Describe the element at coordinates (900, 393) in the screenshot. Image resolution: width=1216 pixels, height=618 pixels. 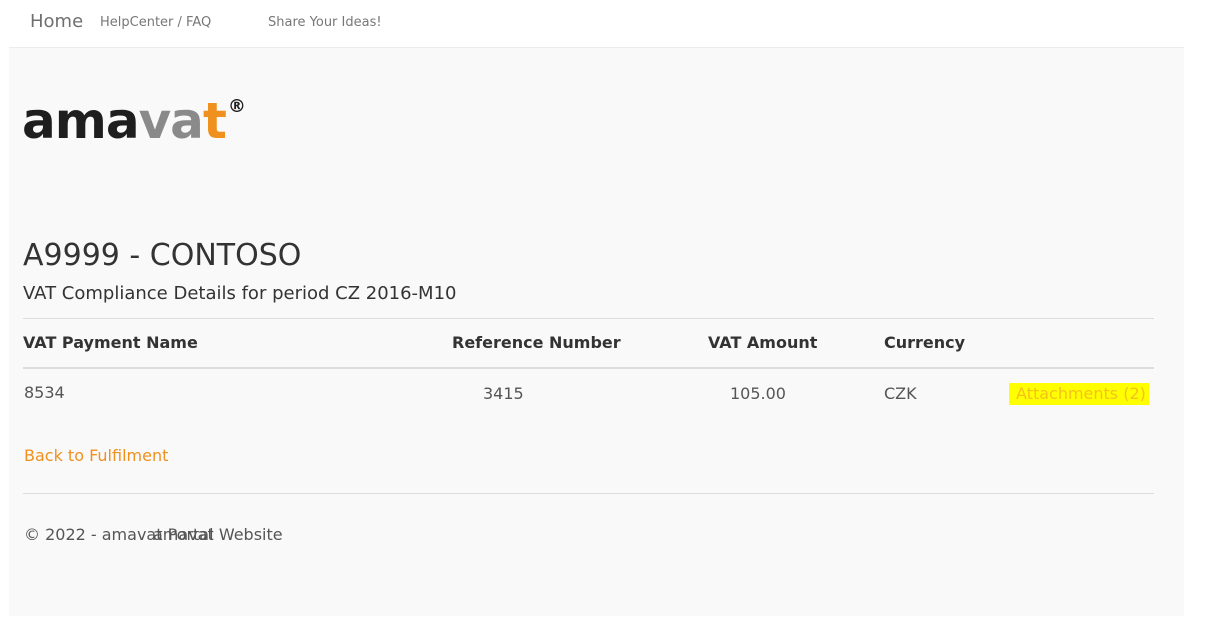
I see `cell-currency: CZK` at that location.